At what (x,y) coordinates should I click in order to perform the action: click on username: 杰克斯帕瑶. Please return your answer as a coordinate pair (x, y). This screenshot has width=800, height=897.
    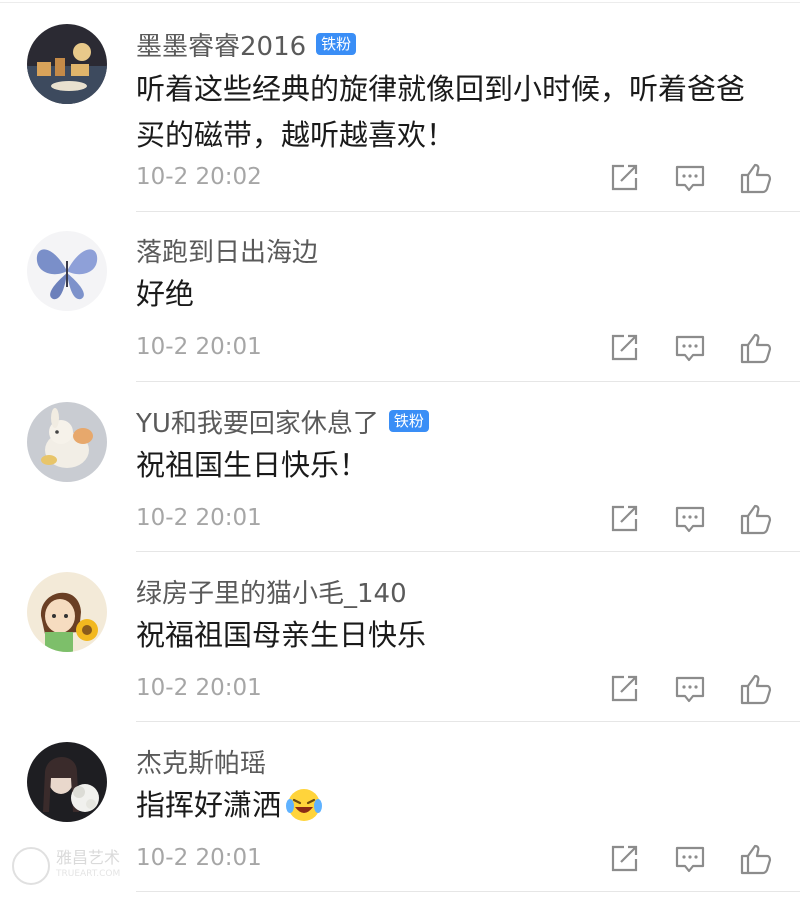
    Looking at the image, I should click on (201, 761).